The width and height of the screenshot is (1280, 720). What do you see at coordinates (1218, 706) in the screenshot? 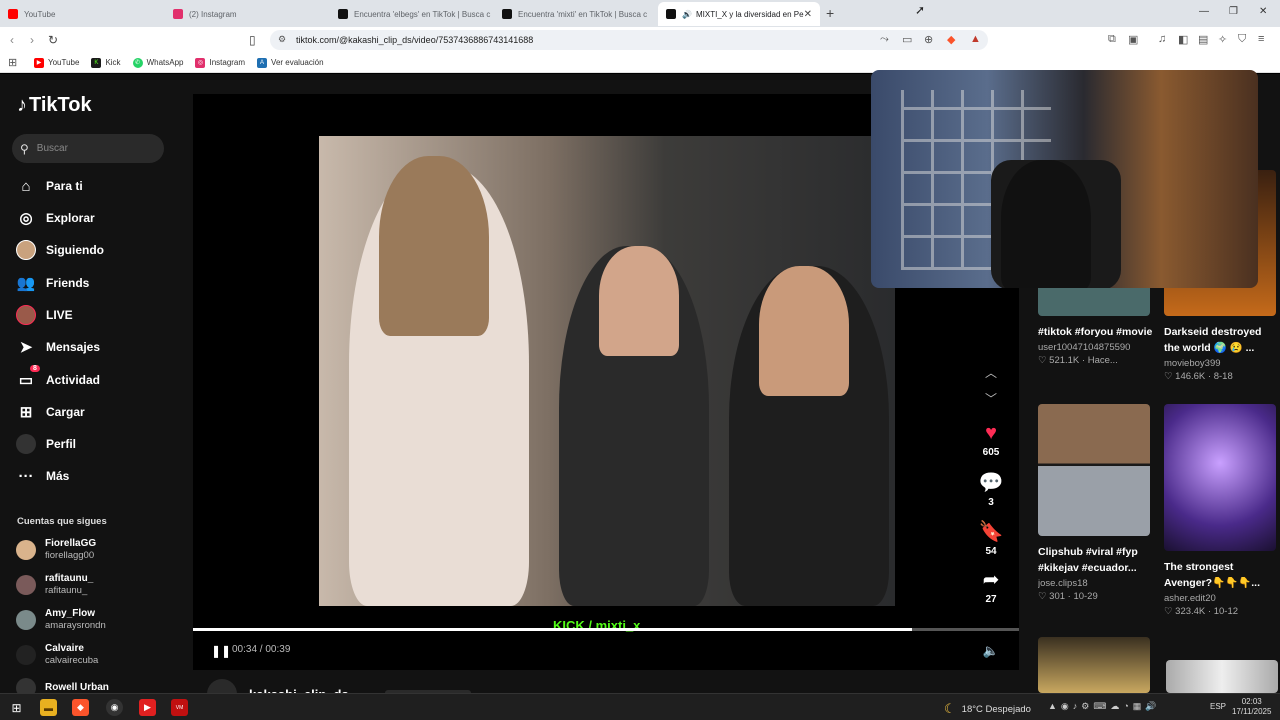
I see `language-indicator: ESP` at bounding box center [1218, 706].